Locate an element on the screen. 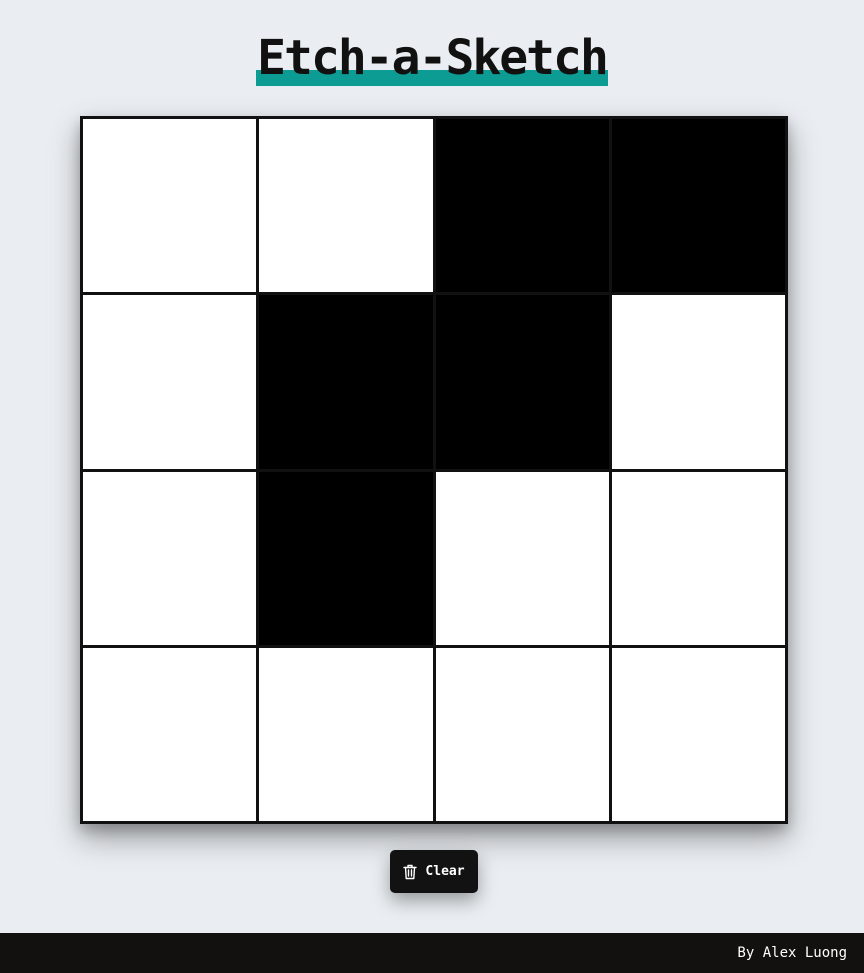 The width and height of the screenshot is (864, 973). page-title: Etch-a-Sketch is located at coordinates (432, 58).